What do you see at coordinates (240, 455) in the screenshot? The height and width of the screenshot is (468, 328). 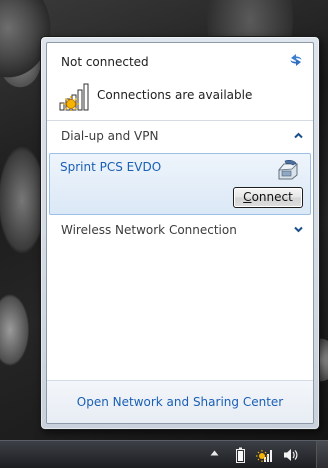 I see `battery-icon` at bounding box center [240, 455].